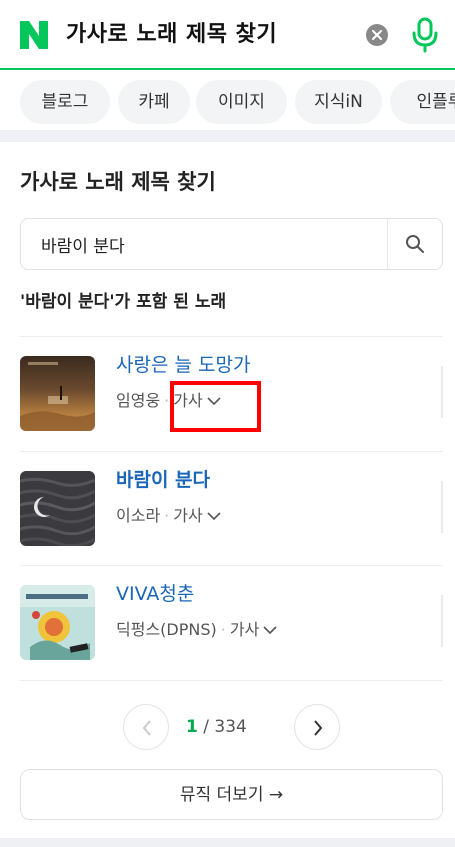  What do you see at coordinates (65, 102) in the screenshot?
I see `tab-blog: 블로그` at bounding box center [65, 102].